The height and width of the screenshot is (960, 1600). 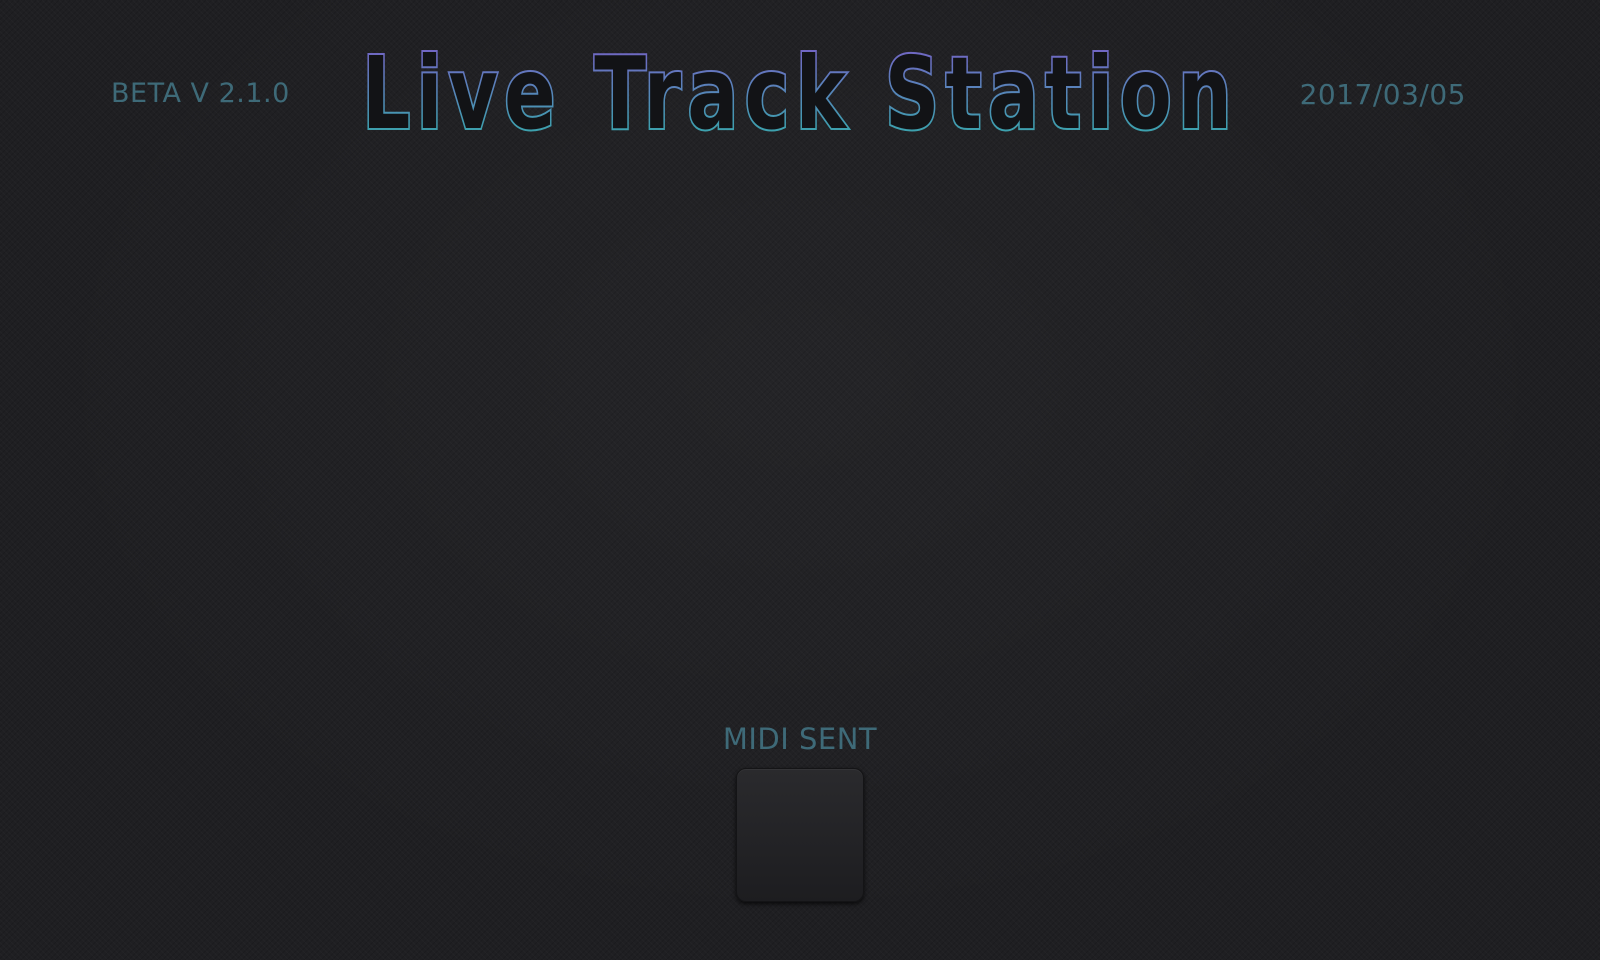 What do you see at coordinates (800, 835) in the screenshot?
I see `midi-sent-indicator` at bounding box center [800, 835].